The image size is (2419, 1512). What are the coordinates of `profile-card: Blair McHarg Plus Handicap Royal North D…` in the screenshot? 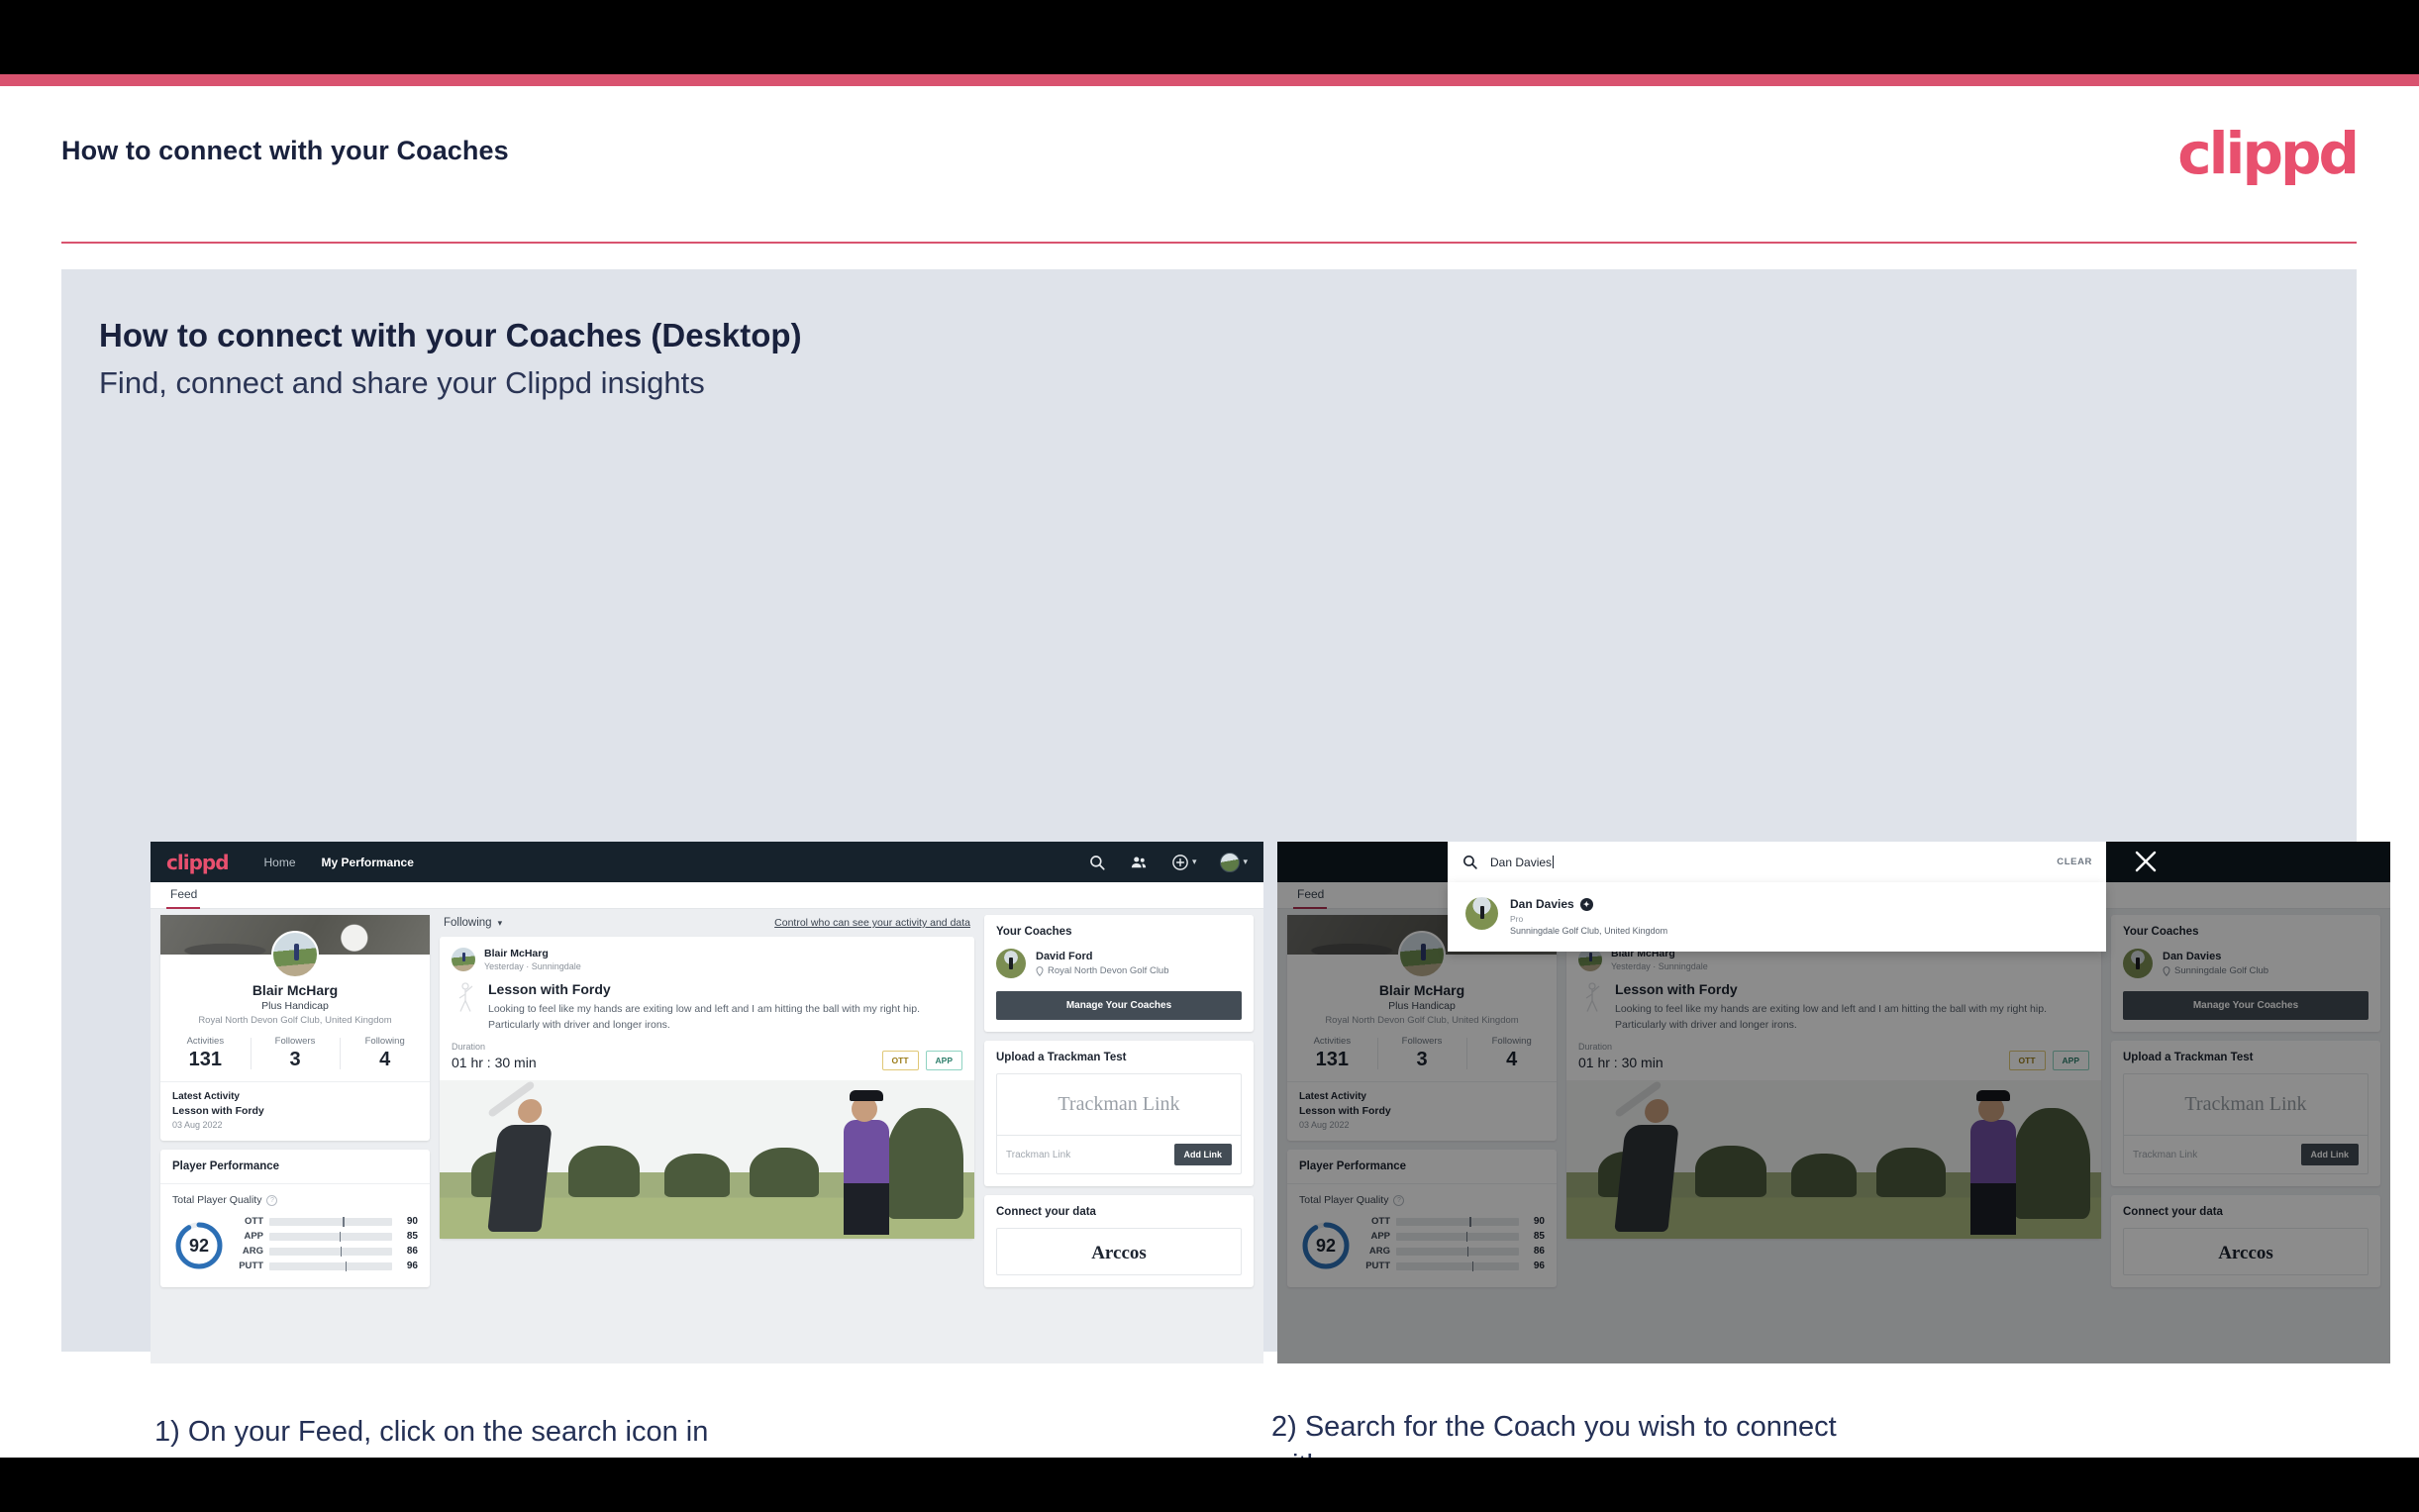 It's located at (295, 1028).